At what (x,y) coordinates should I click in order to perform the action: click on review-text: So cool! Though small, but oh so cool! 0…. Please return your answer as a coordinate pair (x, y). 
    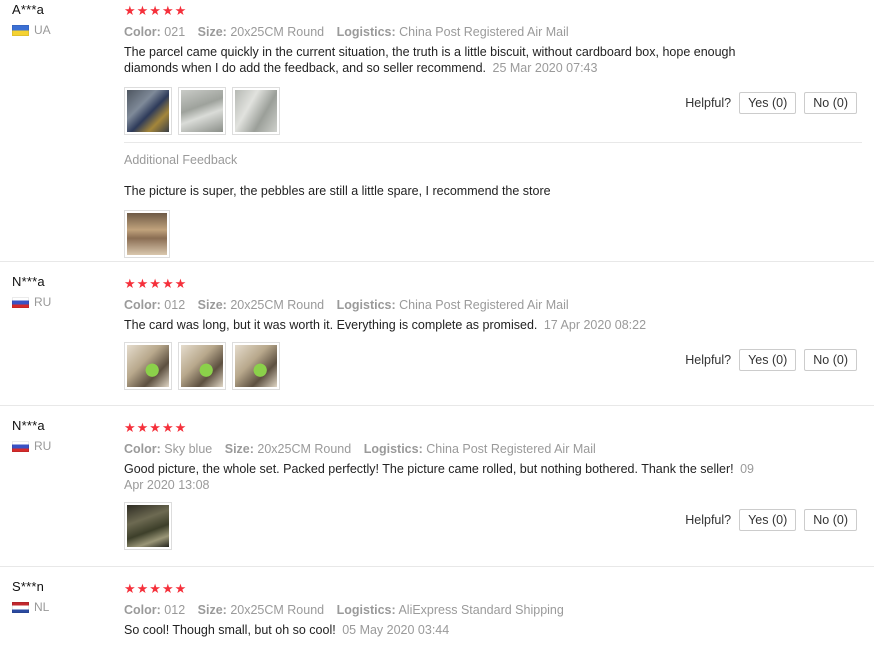
    Looking at the image, I should click on (444, 630).